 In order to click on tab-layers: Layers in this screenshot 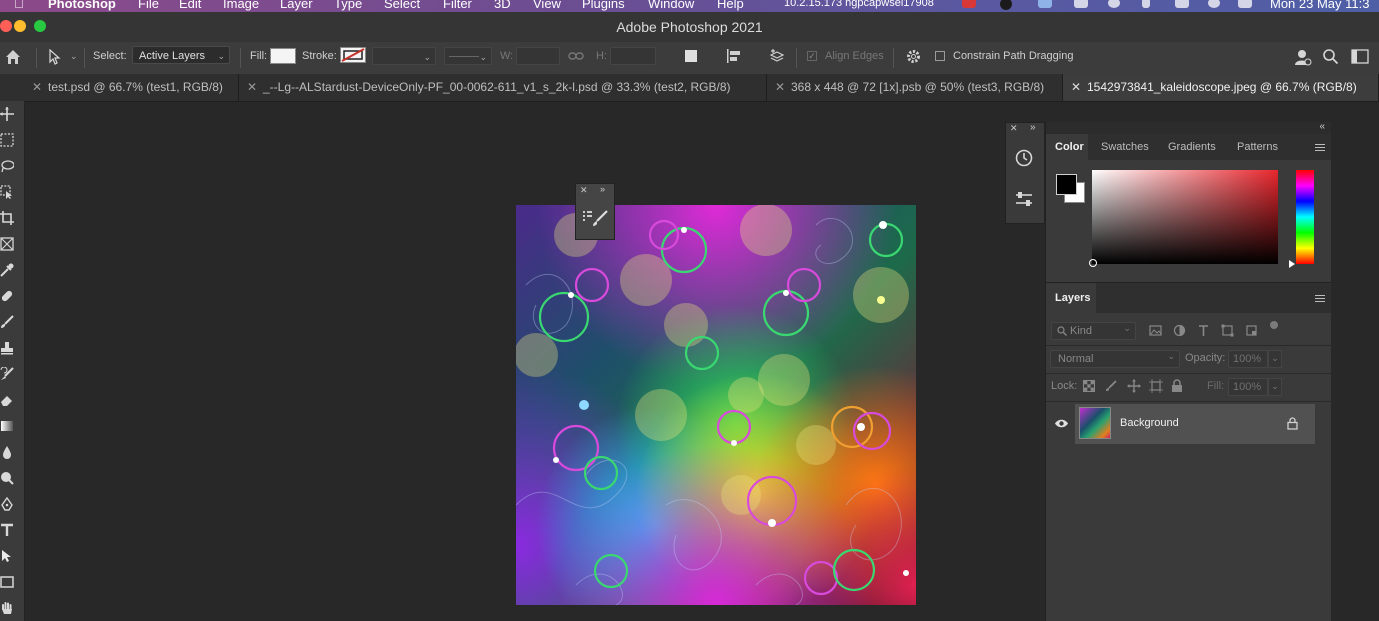, I will do `click(1071, 298)`.